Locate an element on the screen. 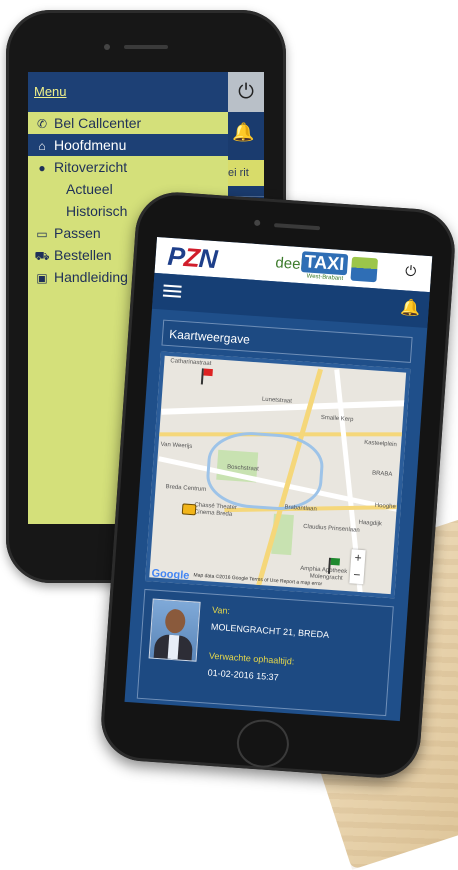 The height and width of the screenshot is (870, 458). menu-item-hoofdmenu: ⌂ Hoofdmenu is located at coordinates (128, 145).